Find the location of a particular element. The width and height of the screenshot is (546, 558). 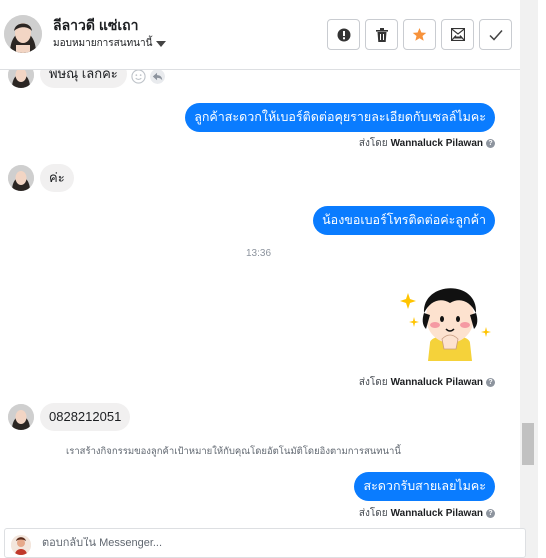

assign-conversation-dropdown: มอบหมายการสนทนานี้ is located at coordinates (110, 43).